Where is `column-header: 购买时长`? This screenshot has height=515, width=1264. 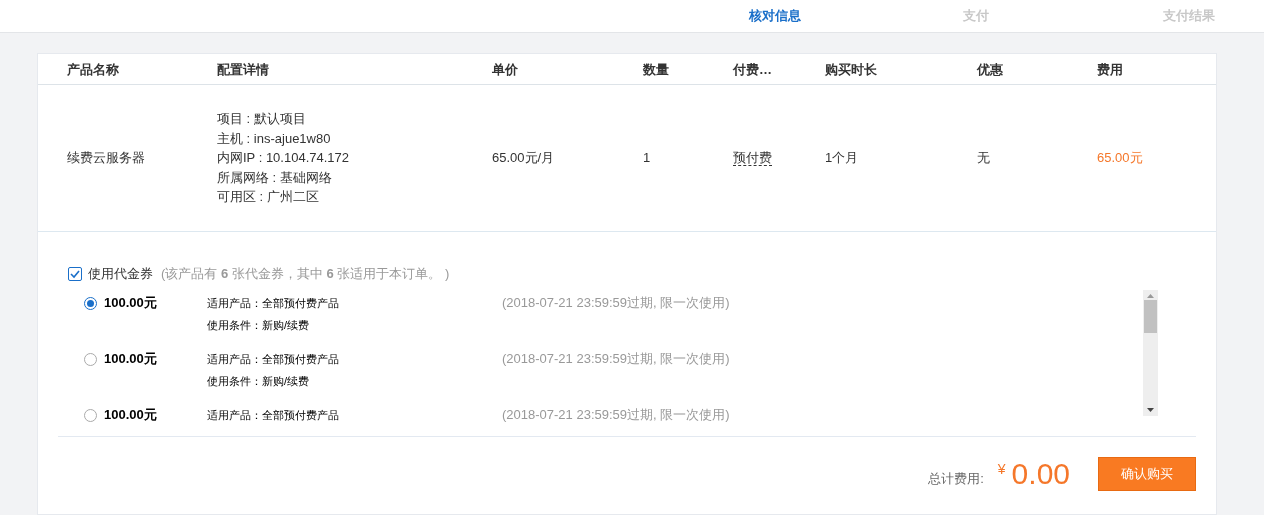
column-header: 购买时长 is located at coordinates (851, 69).